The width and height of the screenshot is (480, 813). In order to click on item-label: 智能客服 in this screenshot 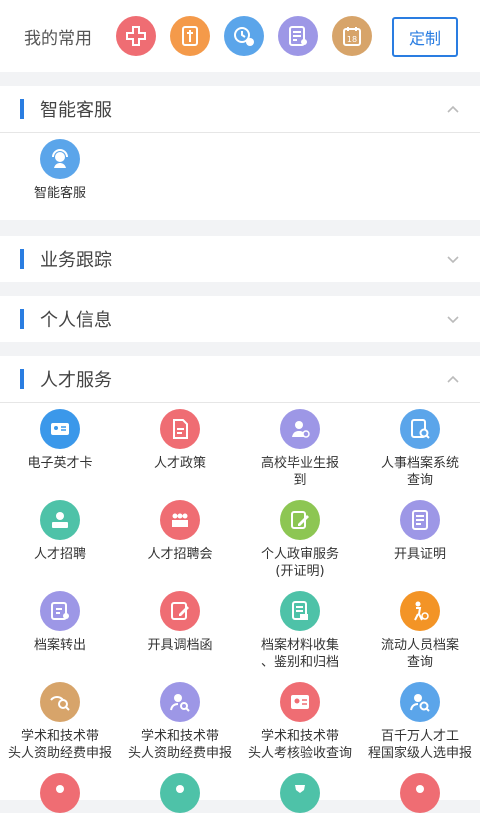, I will do `click(59, 193)`.